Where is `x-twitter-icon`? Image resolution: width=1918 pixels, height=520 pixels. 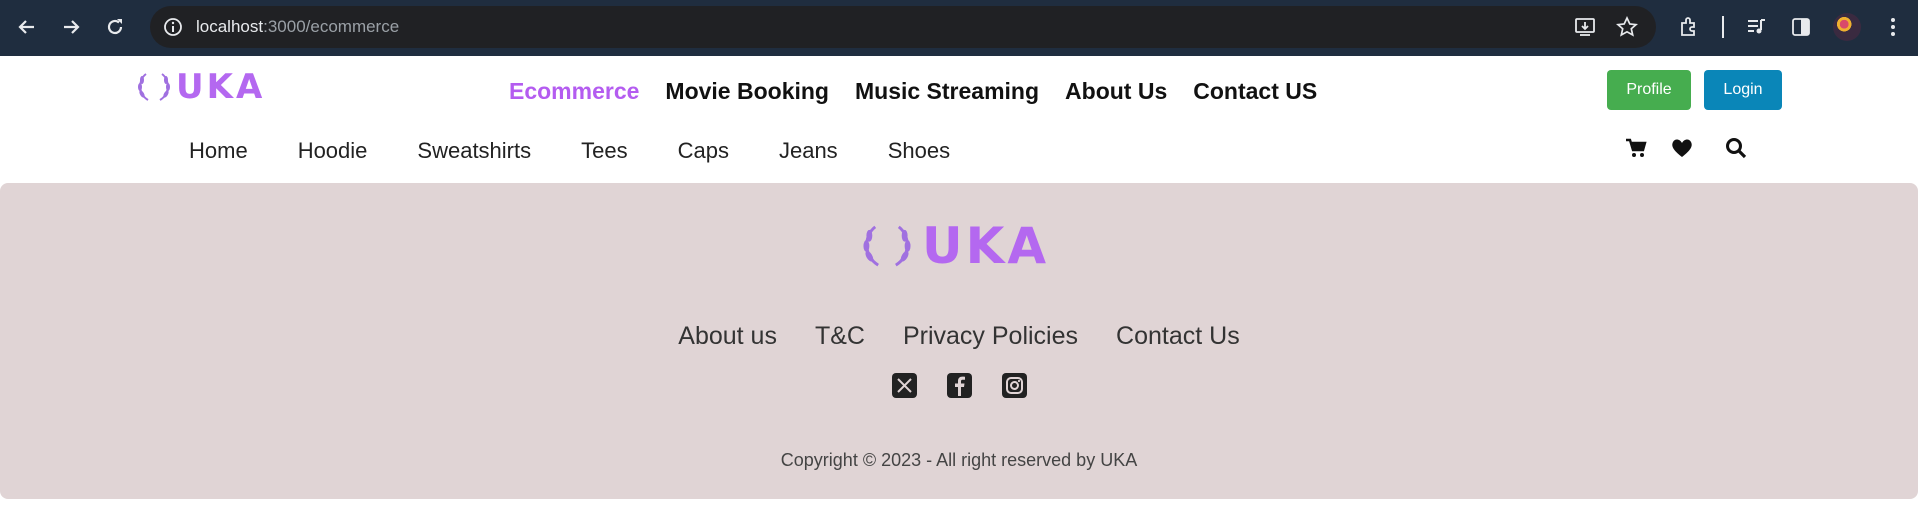 x-twitter-icon is located at coordinates (904, 385).